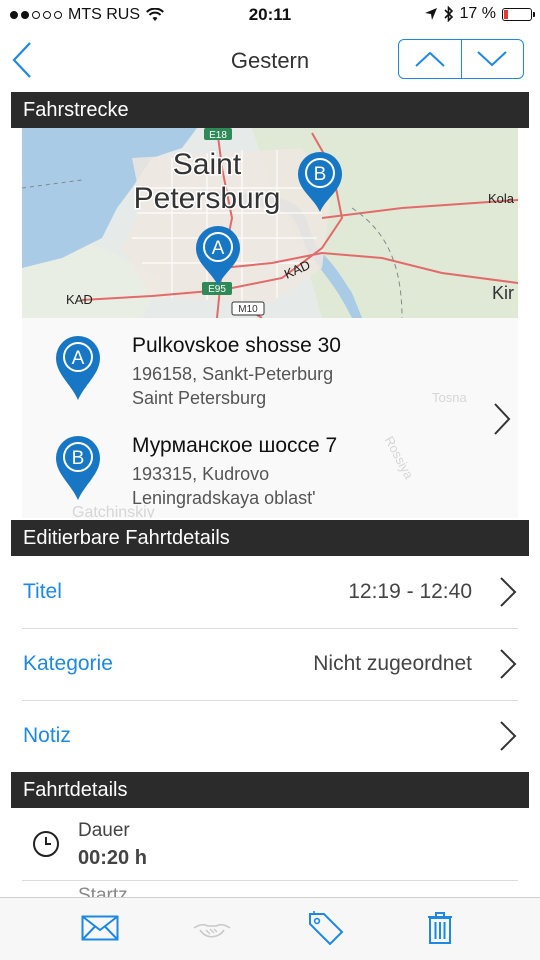 Image resolution: width=540 pixels, height=960 pixels. What do you see at coordinates (236, 345) in the screenshot?
I see `start-street: Pulkovskoe shosse 30` at bounding box center [236, 345].